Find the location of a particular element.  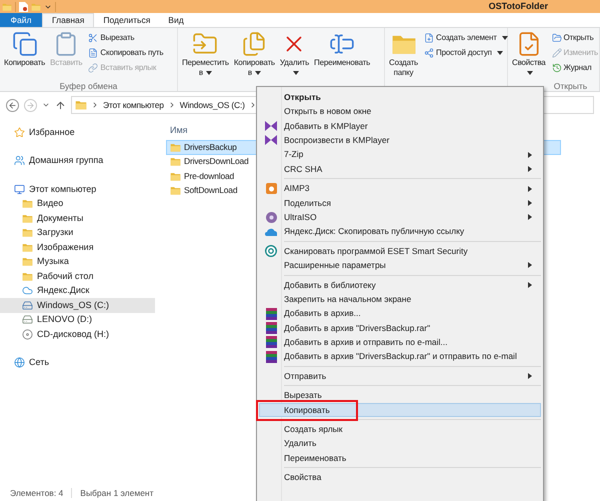

group-label: Буфер обмена is located at coordinates (89, 86).